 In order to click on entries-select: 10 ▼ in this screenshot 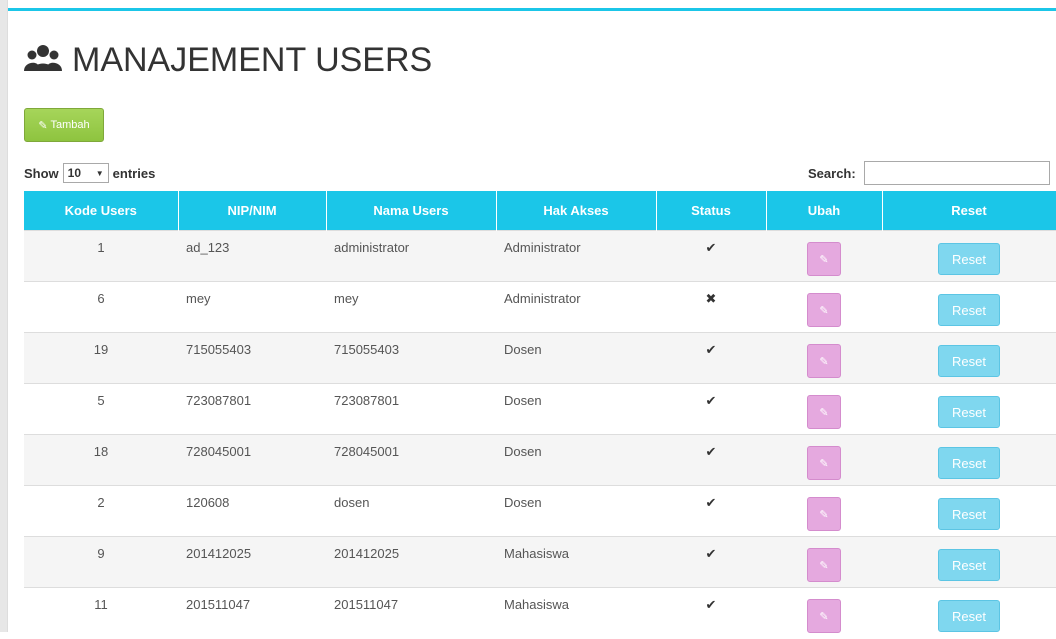, I will do `click(85, 173)`.